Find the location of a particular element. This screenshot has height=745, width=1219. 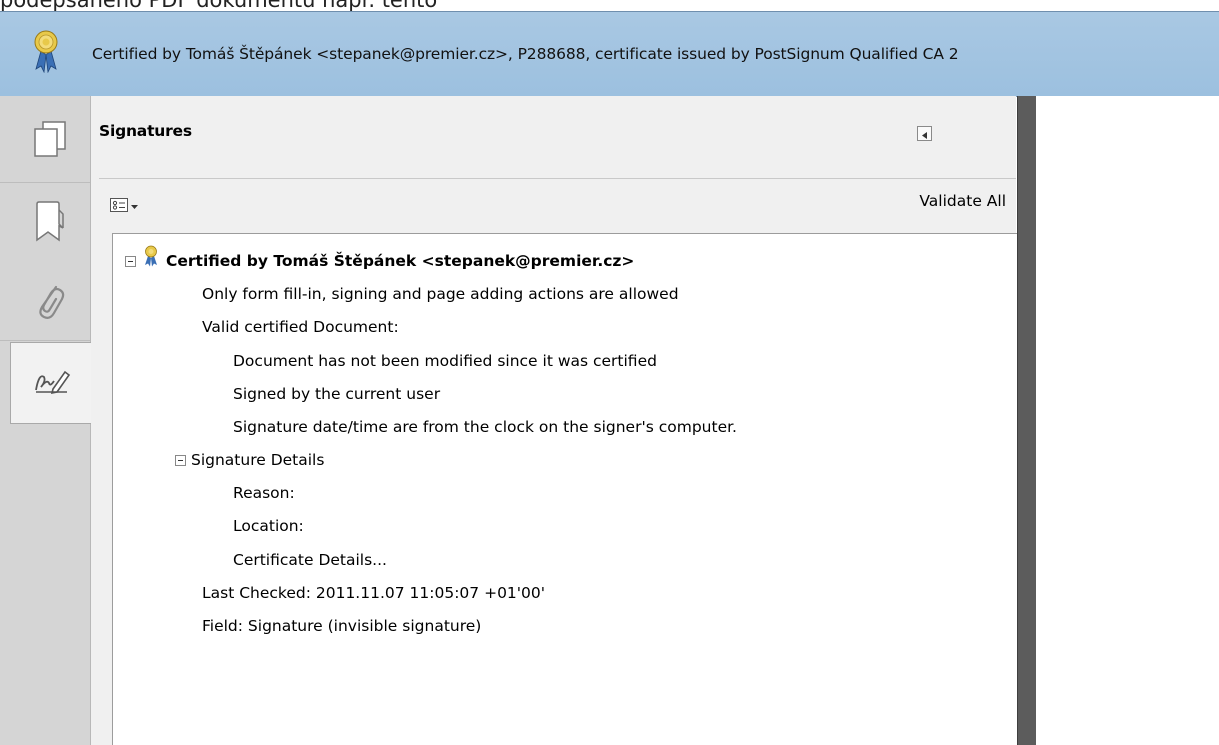

tree-item-field: Field: Signature (invisible signature) is located at coordinates (342, 626).